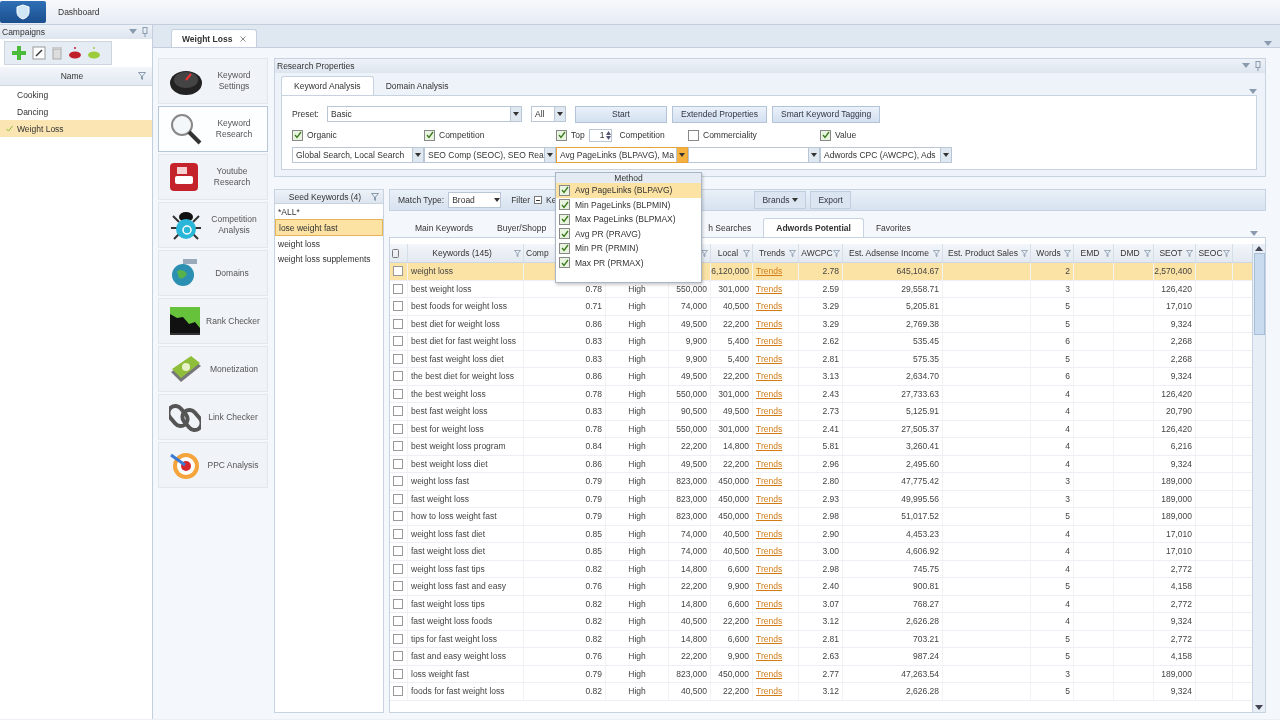 Image resolution: width=1280 pixels, height=720 pixels. What do you see at coordinates (821, 657) in the screenshot?
I see `table-row: fast and easy weight loss 0.76 High 22,200 9,900 Trends 2.63 987.24 5 4,158` at bounding box center [821, 657].